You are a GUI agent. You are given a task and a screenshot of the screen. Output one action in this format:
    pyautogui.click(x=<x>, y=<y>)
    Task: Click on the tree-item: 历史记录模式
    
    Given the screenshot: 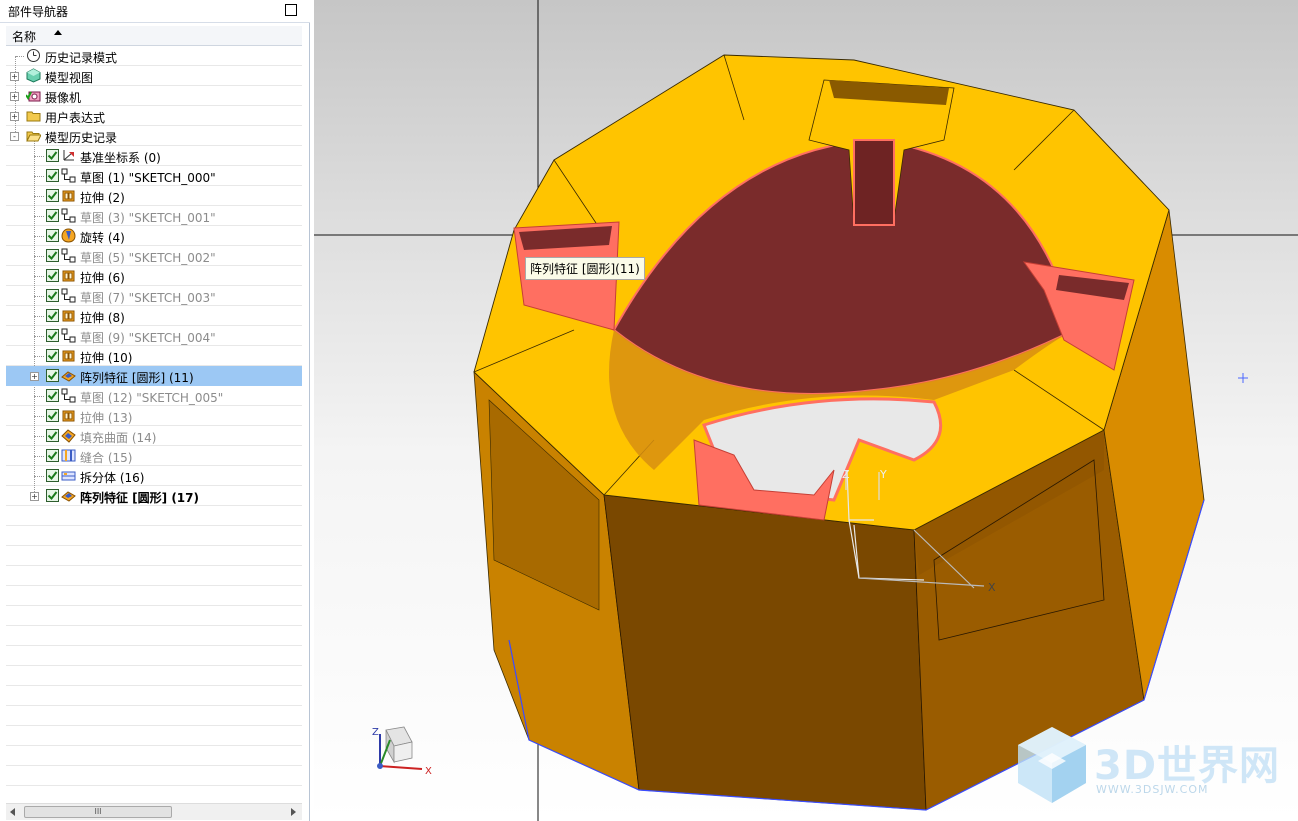 What is the action you would take?
    pyautogui.click(x=154, y=56)
    